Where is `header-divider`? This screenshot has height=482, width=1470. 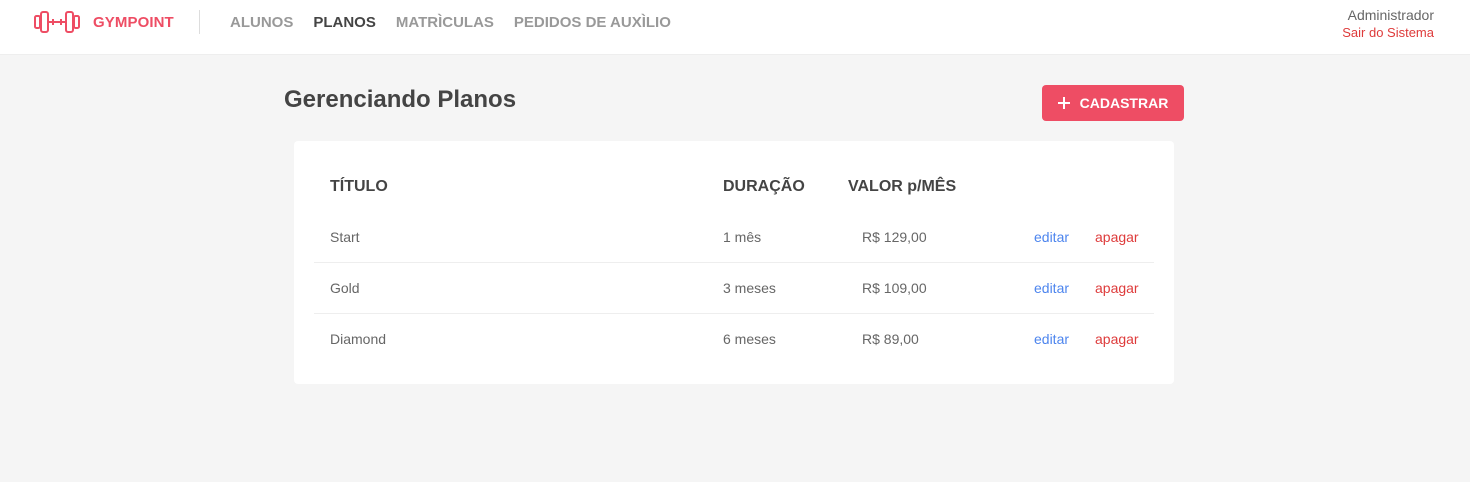 header-divider is located at coordinates (199, 22).